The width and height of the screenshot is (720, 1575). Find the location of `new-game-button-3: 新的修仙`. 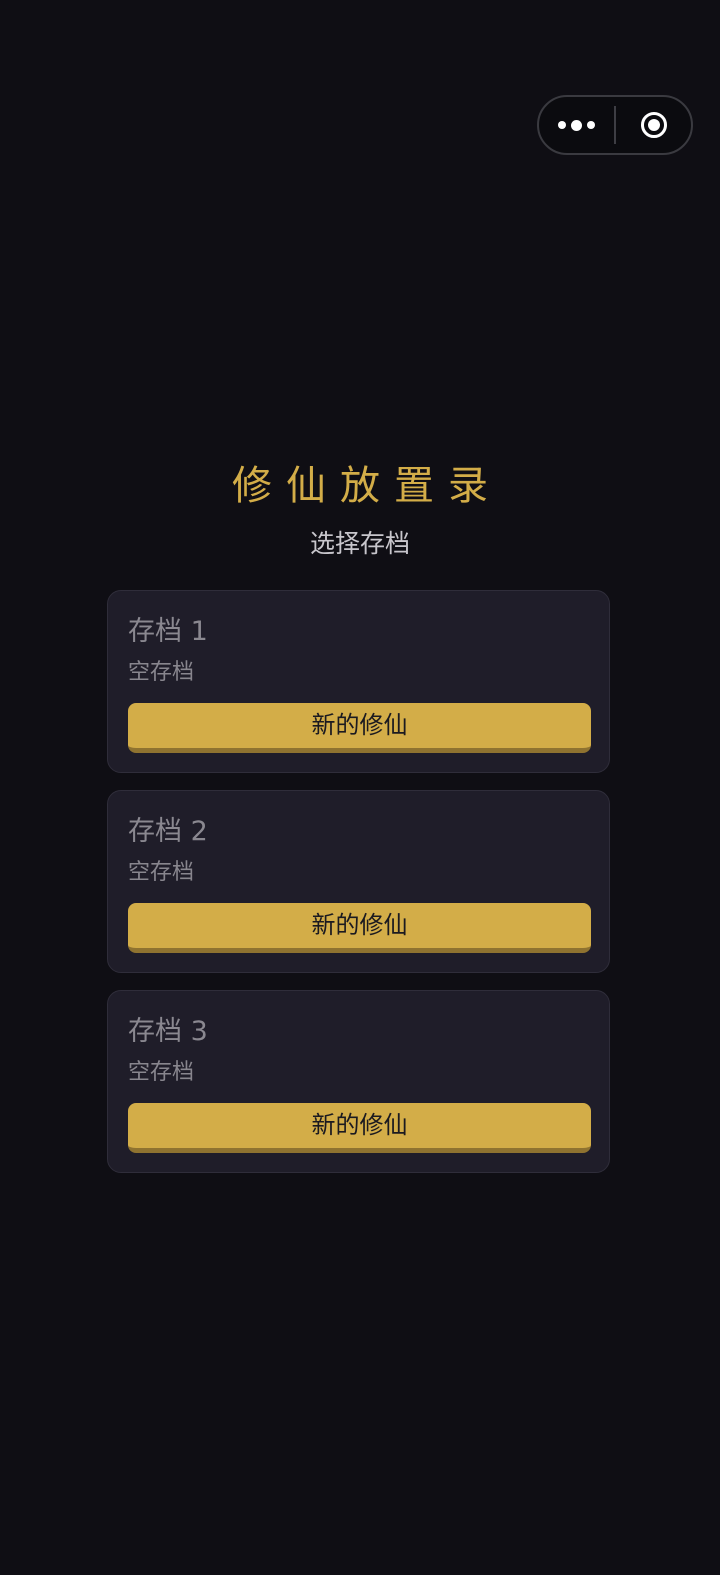

new-game-button-3: 新的修仙 is located at coordinates (359, 1128).